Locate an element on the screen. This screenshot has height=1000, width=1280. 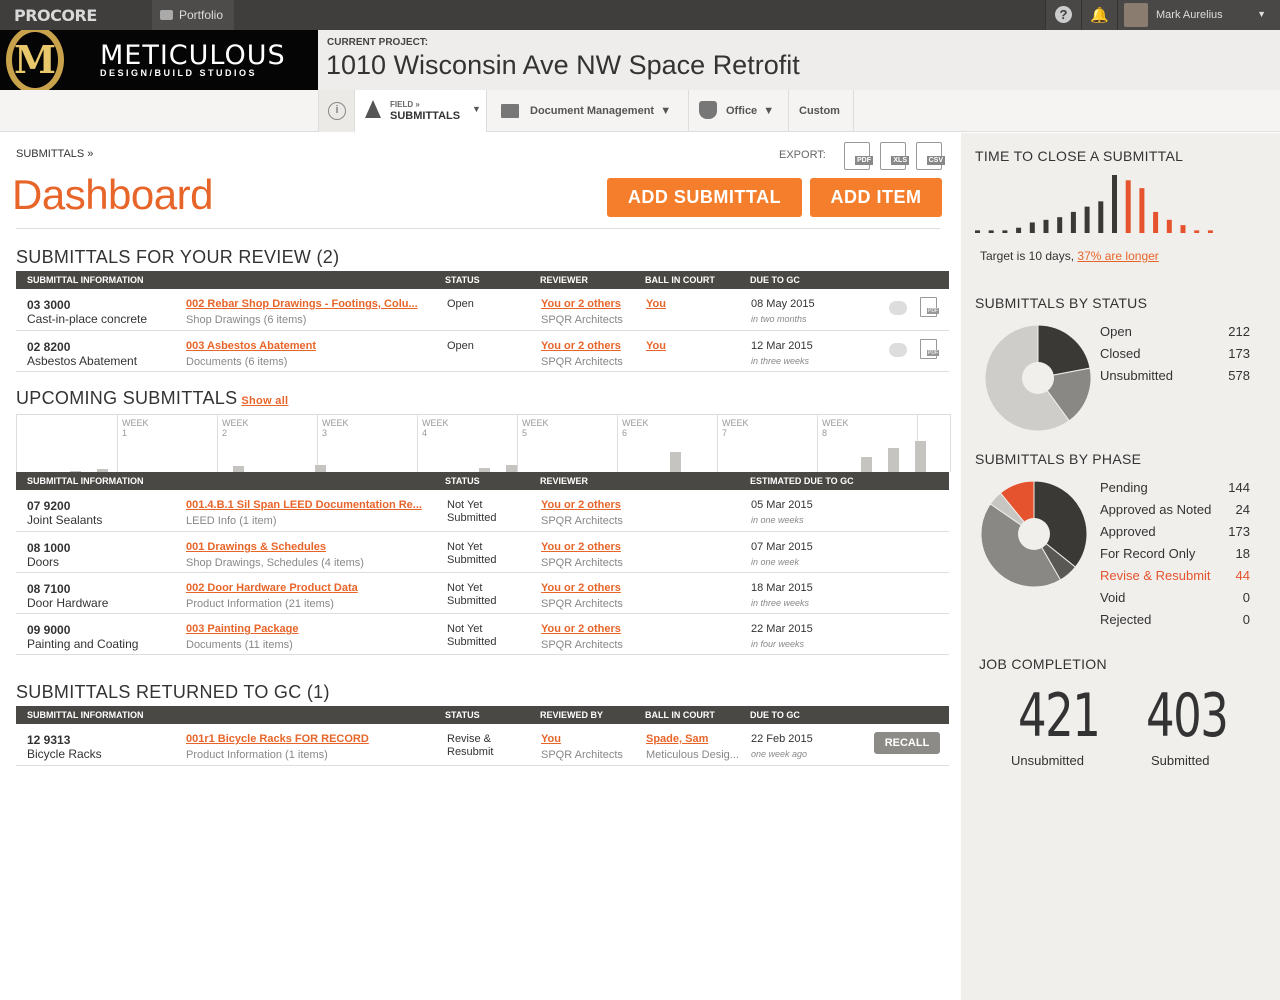
tab-field-submittals: FIELD » SUBMITTALS ▼ is located at coordinates (420, 111).